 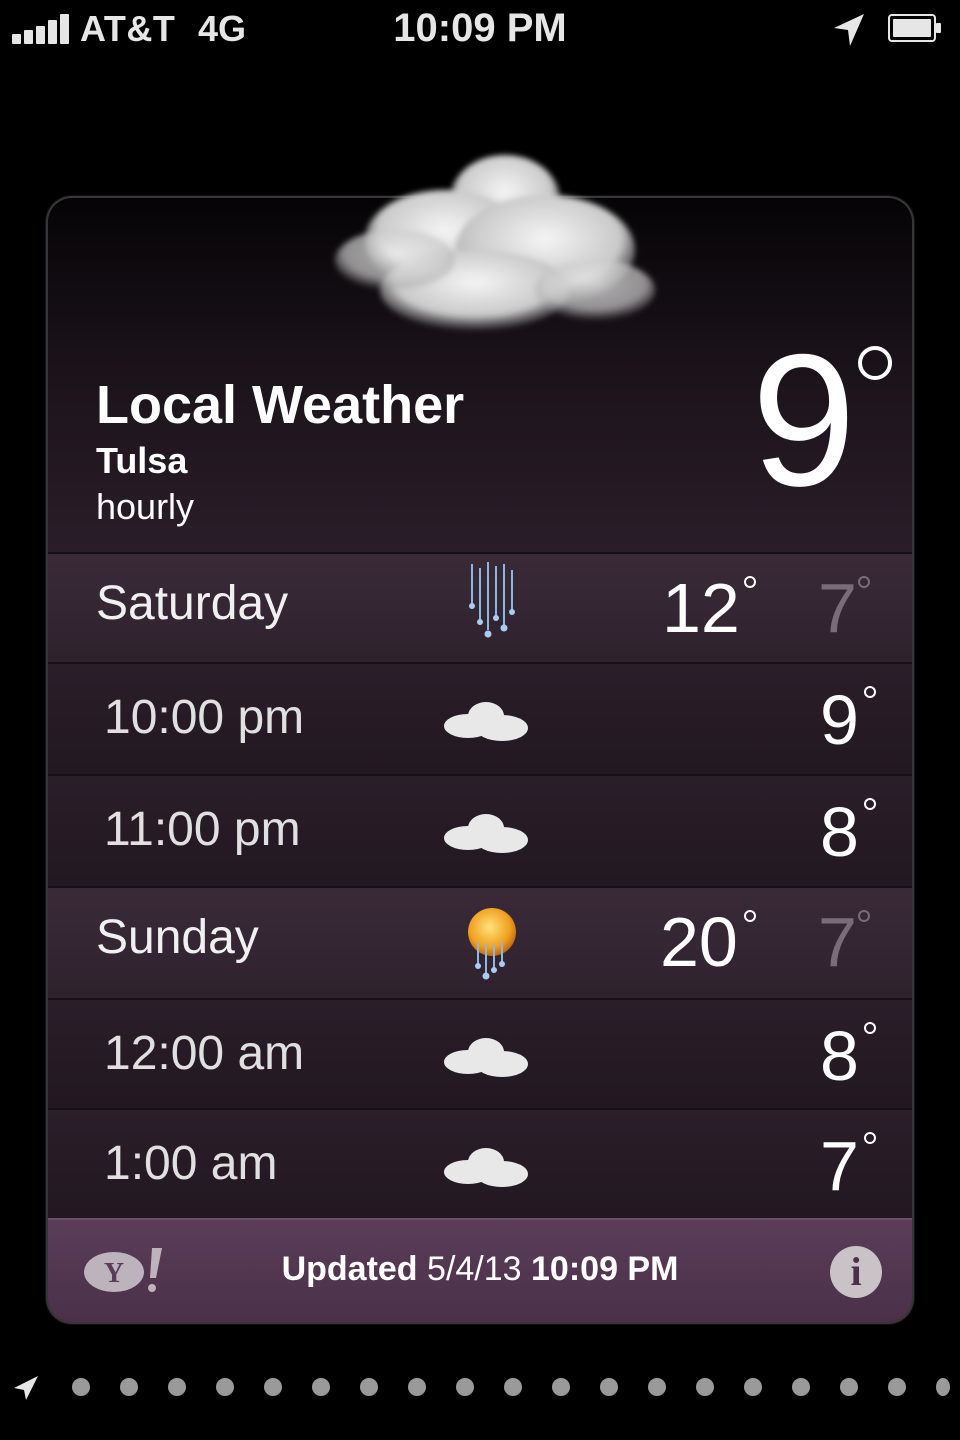 What do you see at coordinates (492, 944) in the screenshot?
I see `sun-rain-icon` at bounding box center [492, 944].